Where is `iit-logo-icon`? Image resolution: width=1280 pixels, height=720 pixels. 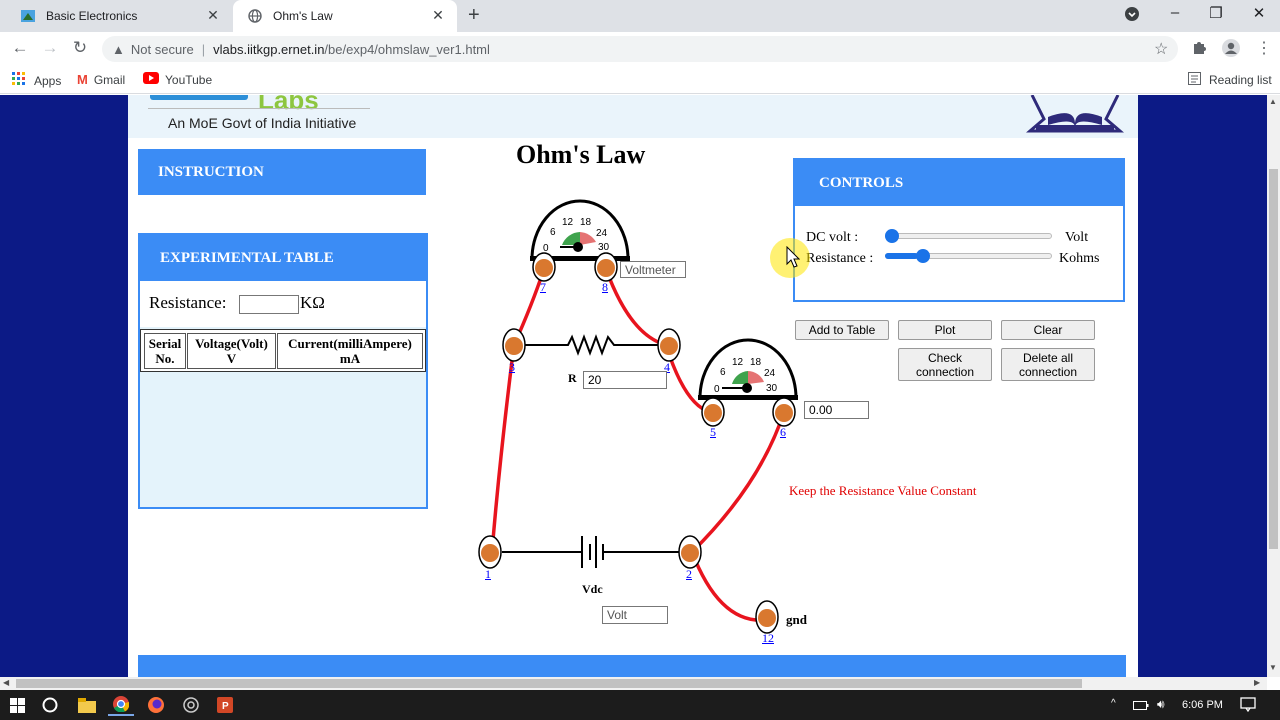
iit-logo-icon is located at coordinates (1075, 116).